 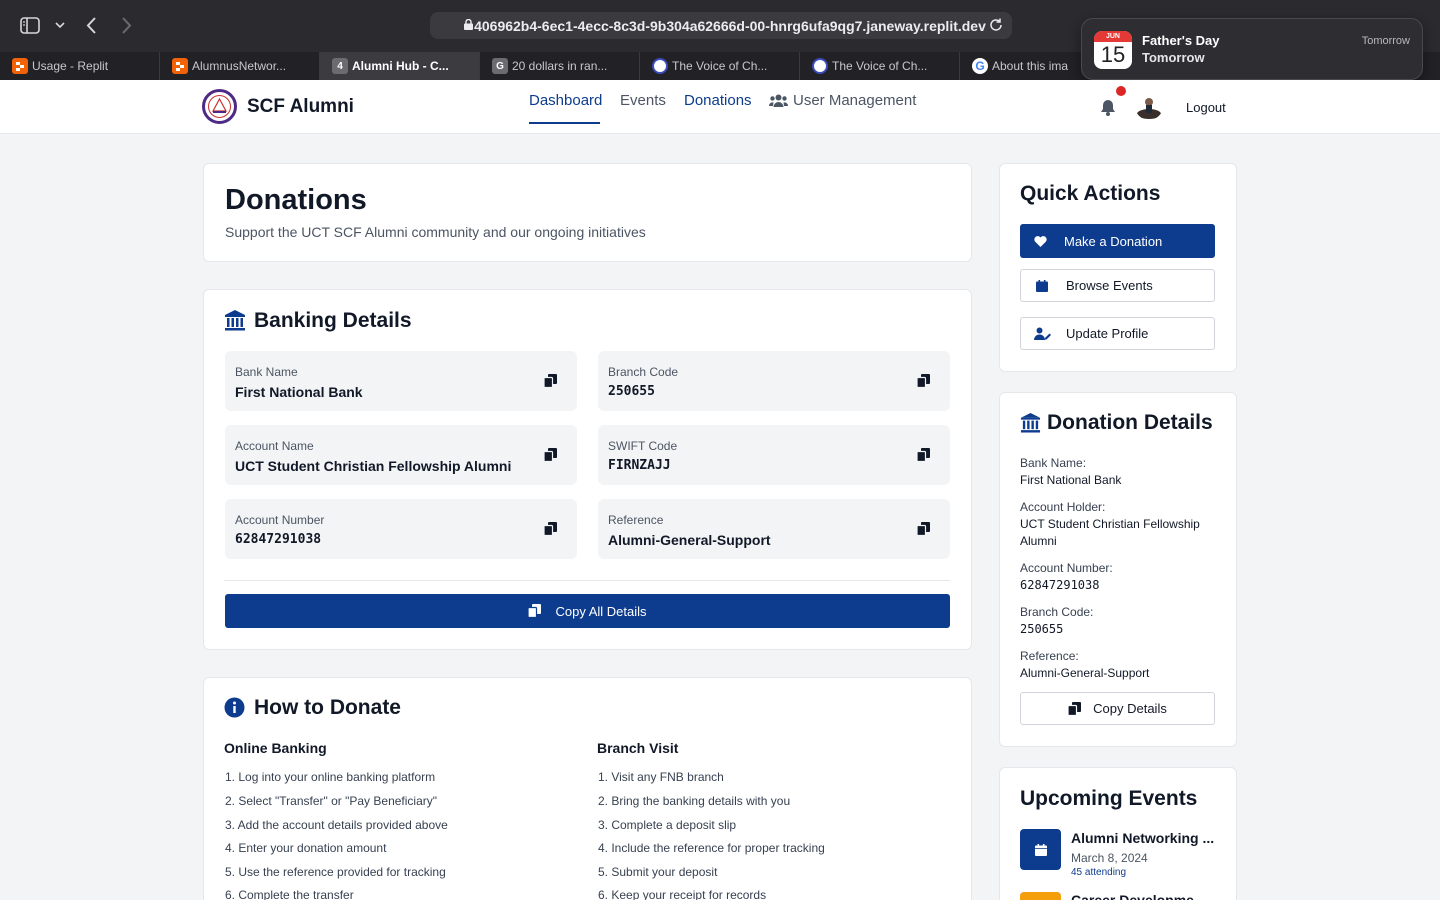 I want to click on branch-step: 1. Visit any FNB branch, so click(x=661, y=777).